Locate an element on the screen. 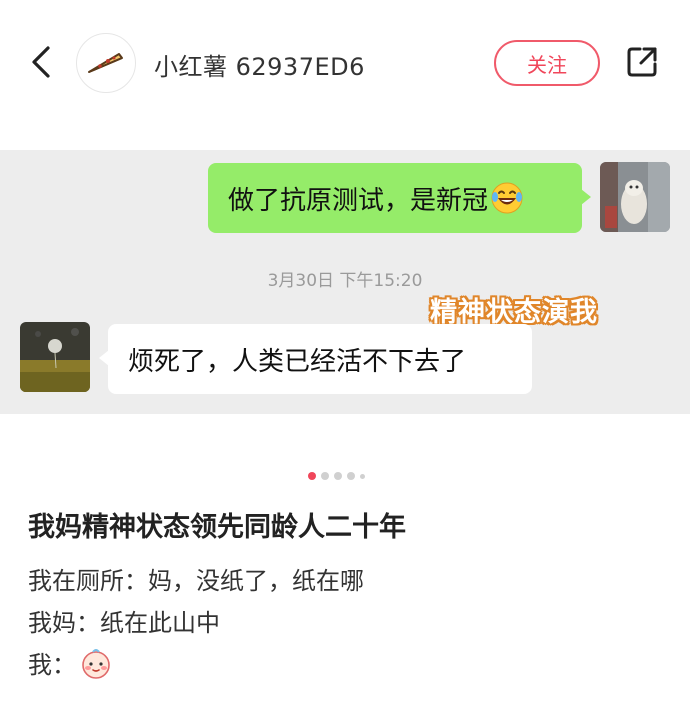 This screenshot has height=711, width=690. received-message-text: 烦死了，人类已经活不下去了 is located at coordinates (297, 361).